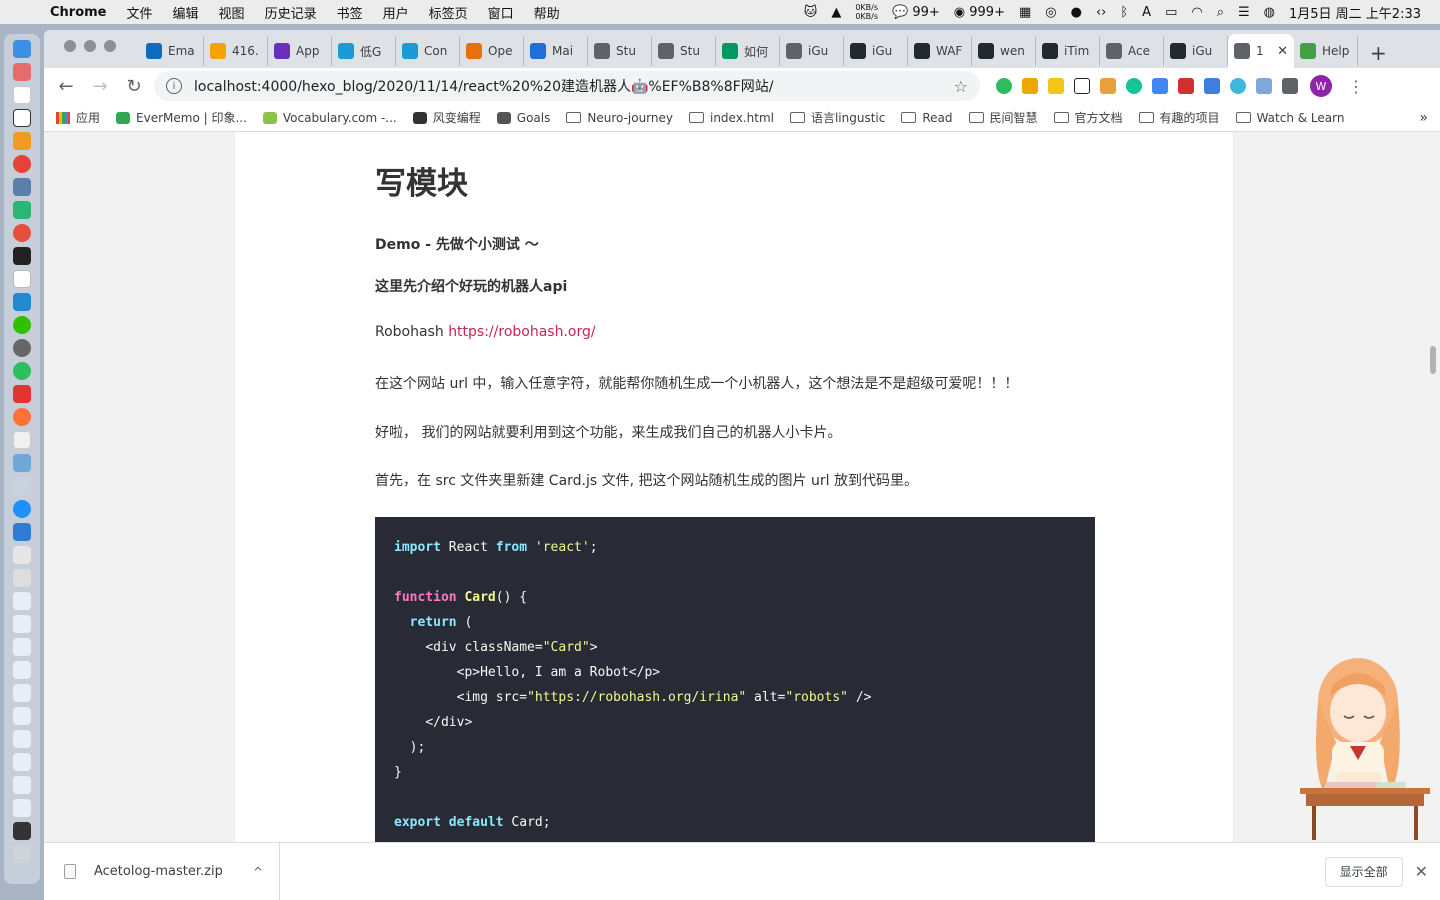 This screenshot has height=900, width=1440. What do you see at coordinates (619, 118) in the screenshot?
I see `bookmark-folder: Neuro-journey` at bounding box center [619, 118].